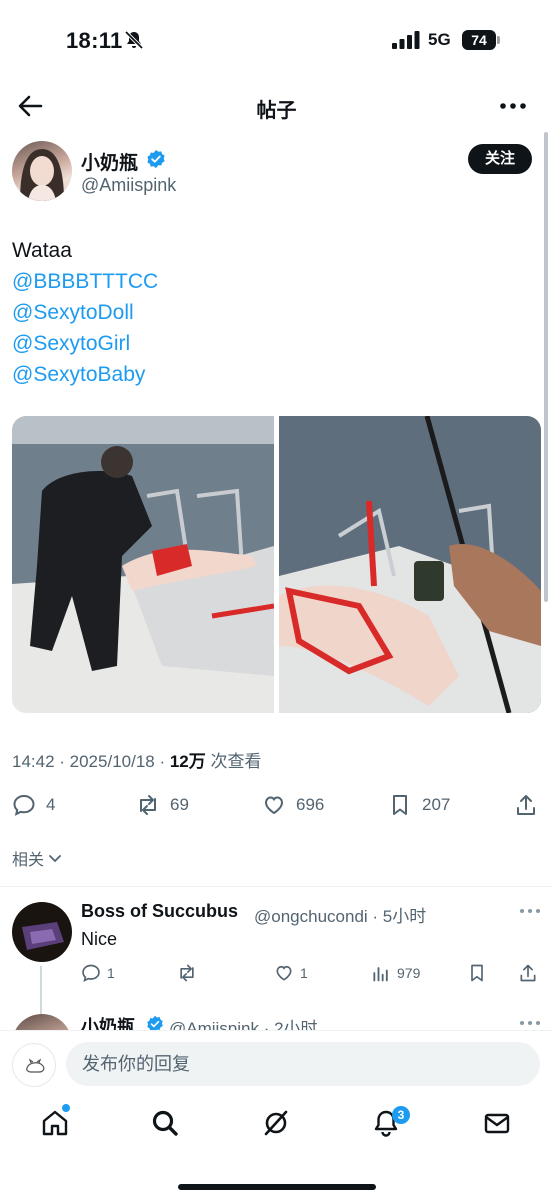 Image resolution: width=553 pixels, height=1200 pixels. I want to click on reply-avatar, so click(42, 932).